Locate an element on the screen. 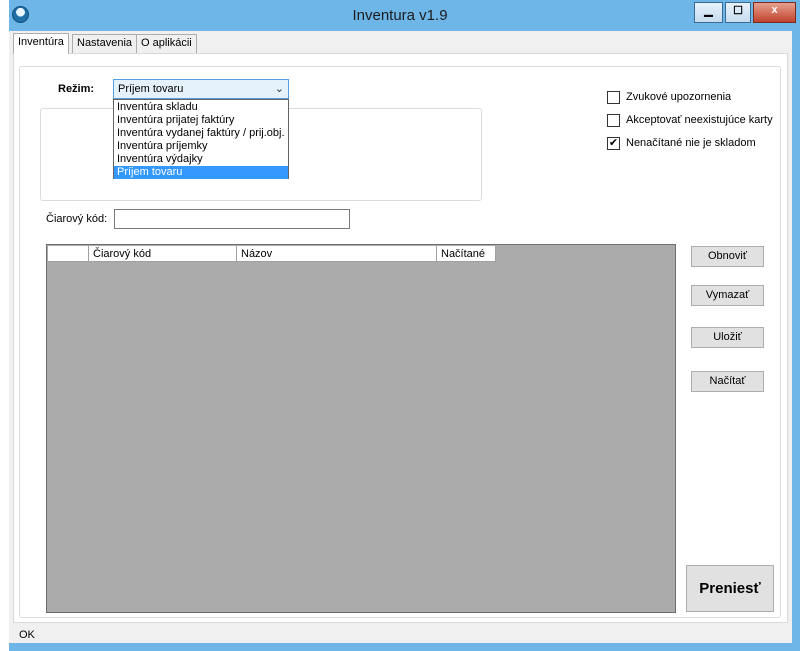 The width and height of the screenshot is (800, 651). grid-row-header is located at coordinates (68, 254).